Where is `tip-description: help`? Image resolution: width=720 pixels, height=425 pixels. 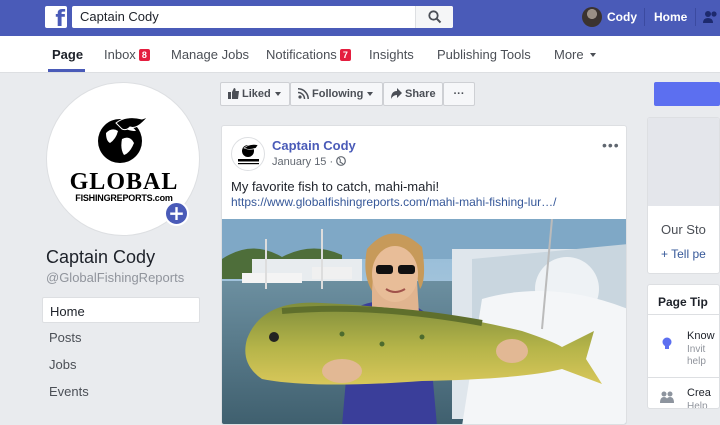 tip-description: help is located at coordinates (696, 361).